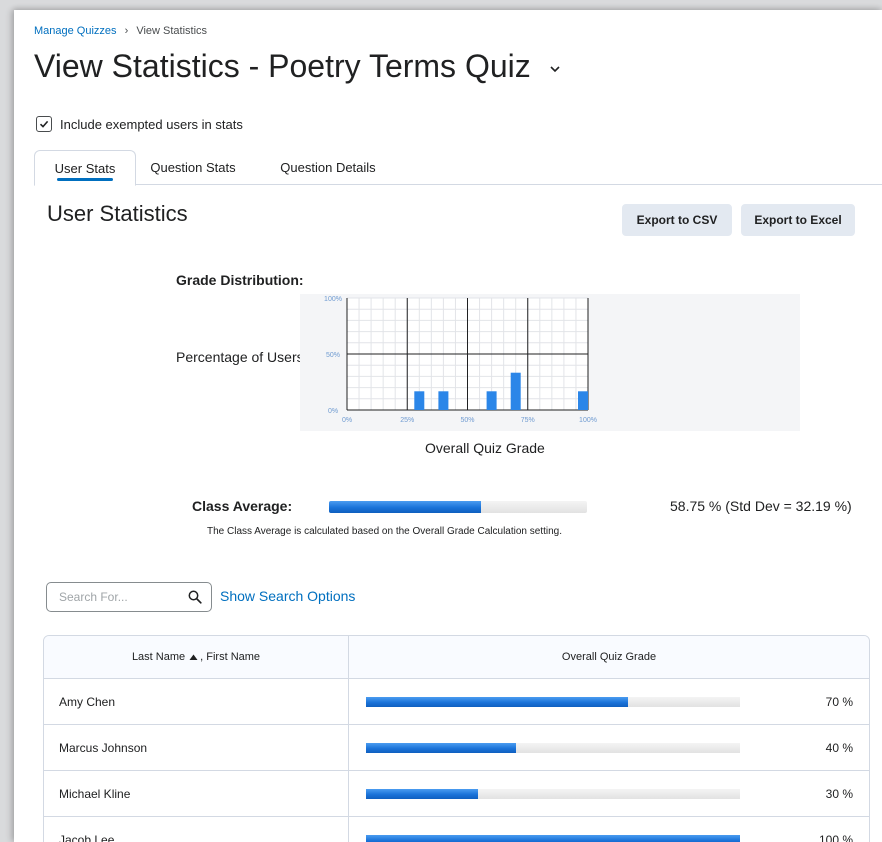 The image size is (882, 842). What do you see at coordinates (75, 31) in the screenshot?
I see `breadcrumb-manage-quizzes-link: Manage Quizzes` at bounding box center [75, 31].